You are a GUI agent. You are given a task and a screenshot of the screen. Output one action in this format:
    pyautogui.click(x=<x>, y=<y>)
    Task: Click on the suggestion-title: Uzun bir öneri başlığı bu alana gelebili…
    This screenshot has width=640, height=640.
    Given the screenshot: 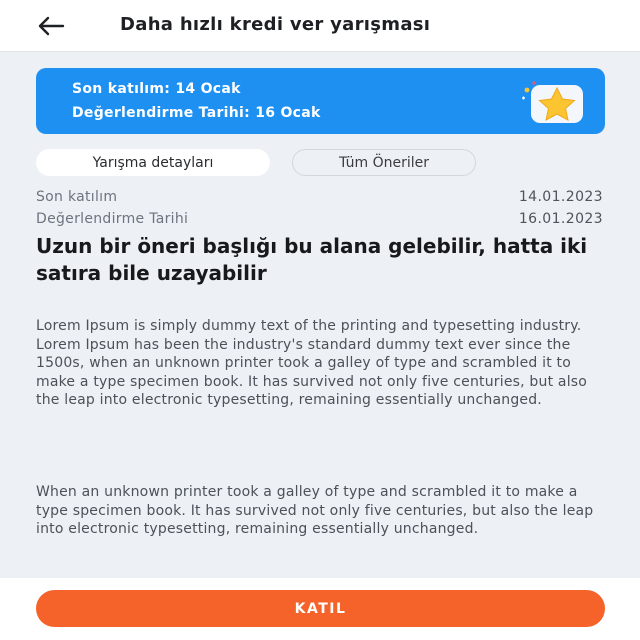 What is the action you would take?
    pyautogui.click(x=312, y=259)
    